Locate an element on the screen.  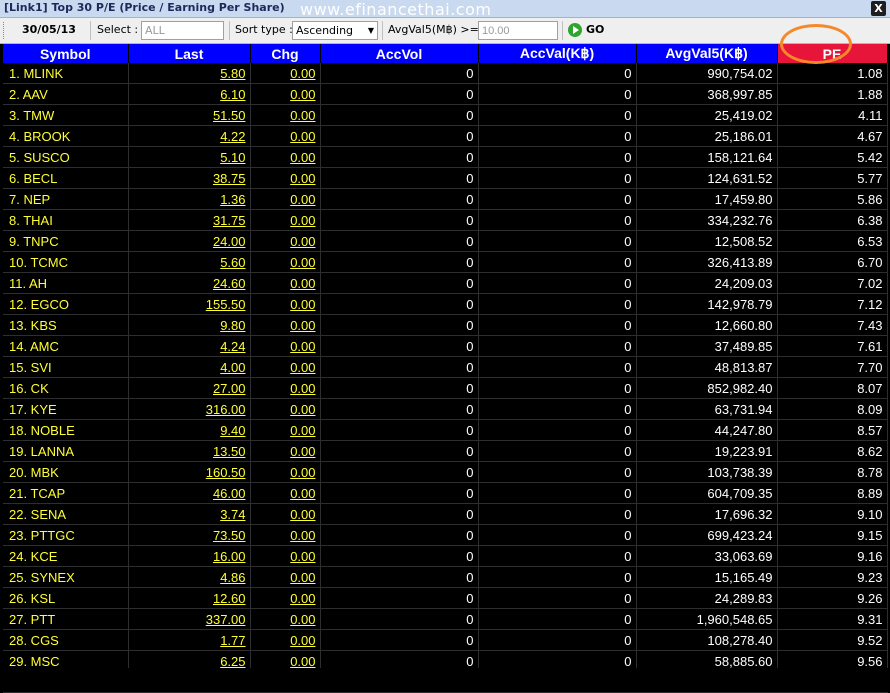
last-price-link: 160.50 is located at coordinates (189, 472).